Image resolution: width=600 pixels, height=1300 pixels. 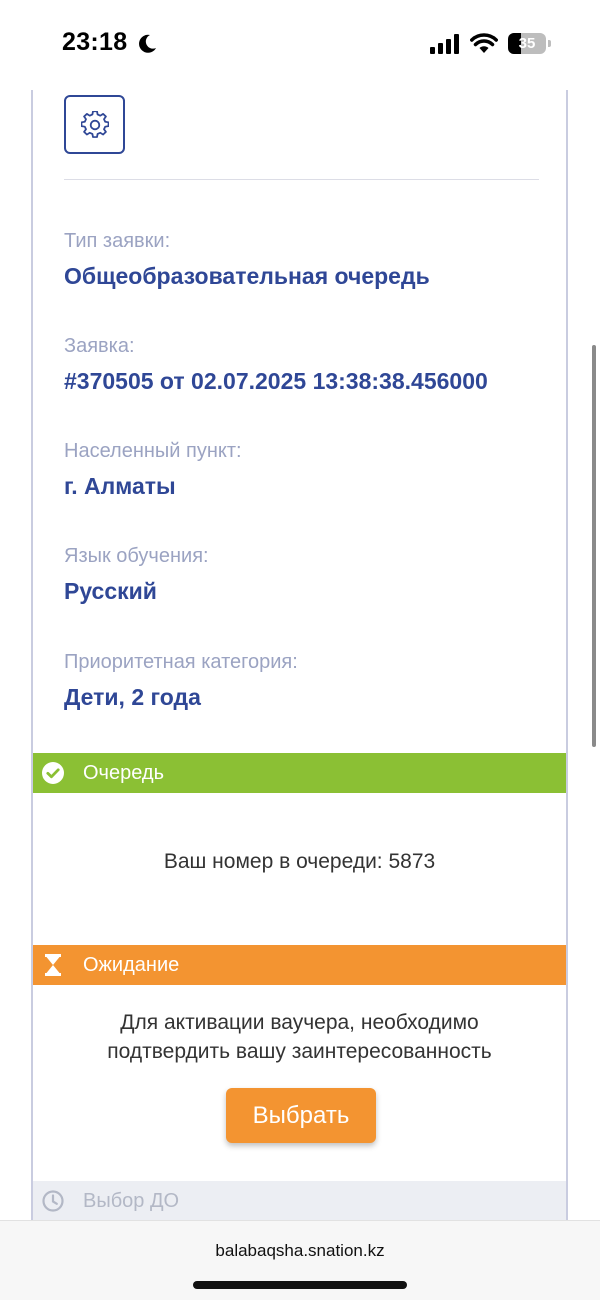 What do you see at coordinates (299, 965) in the screenshot?
I see `step-waiting-header: Ожидание` at bounding box center [299, 965].